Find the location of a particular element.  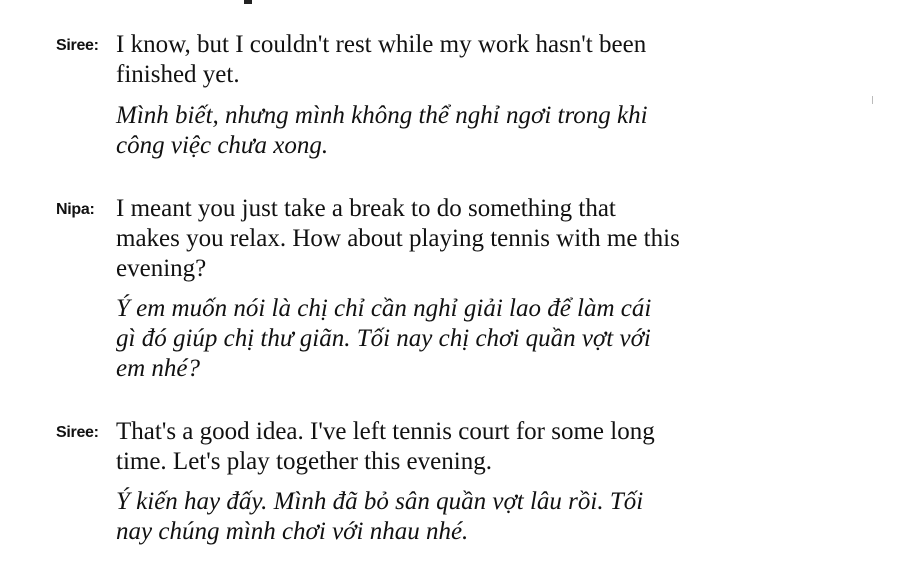

english-line: time. Let's play together this evening. is located at coordinates (304, 461).